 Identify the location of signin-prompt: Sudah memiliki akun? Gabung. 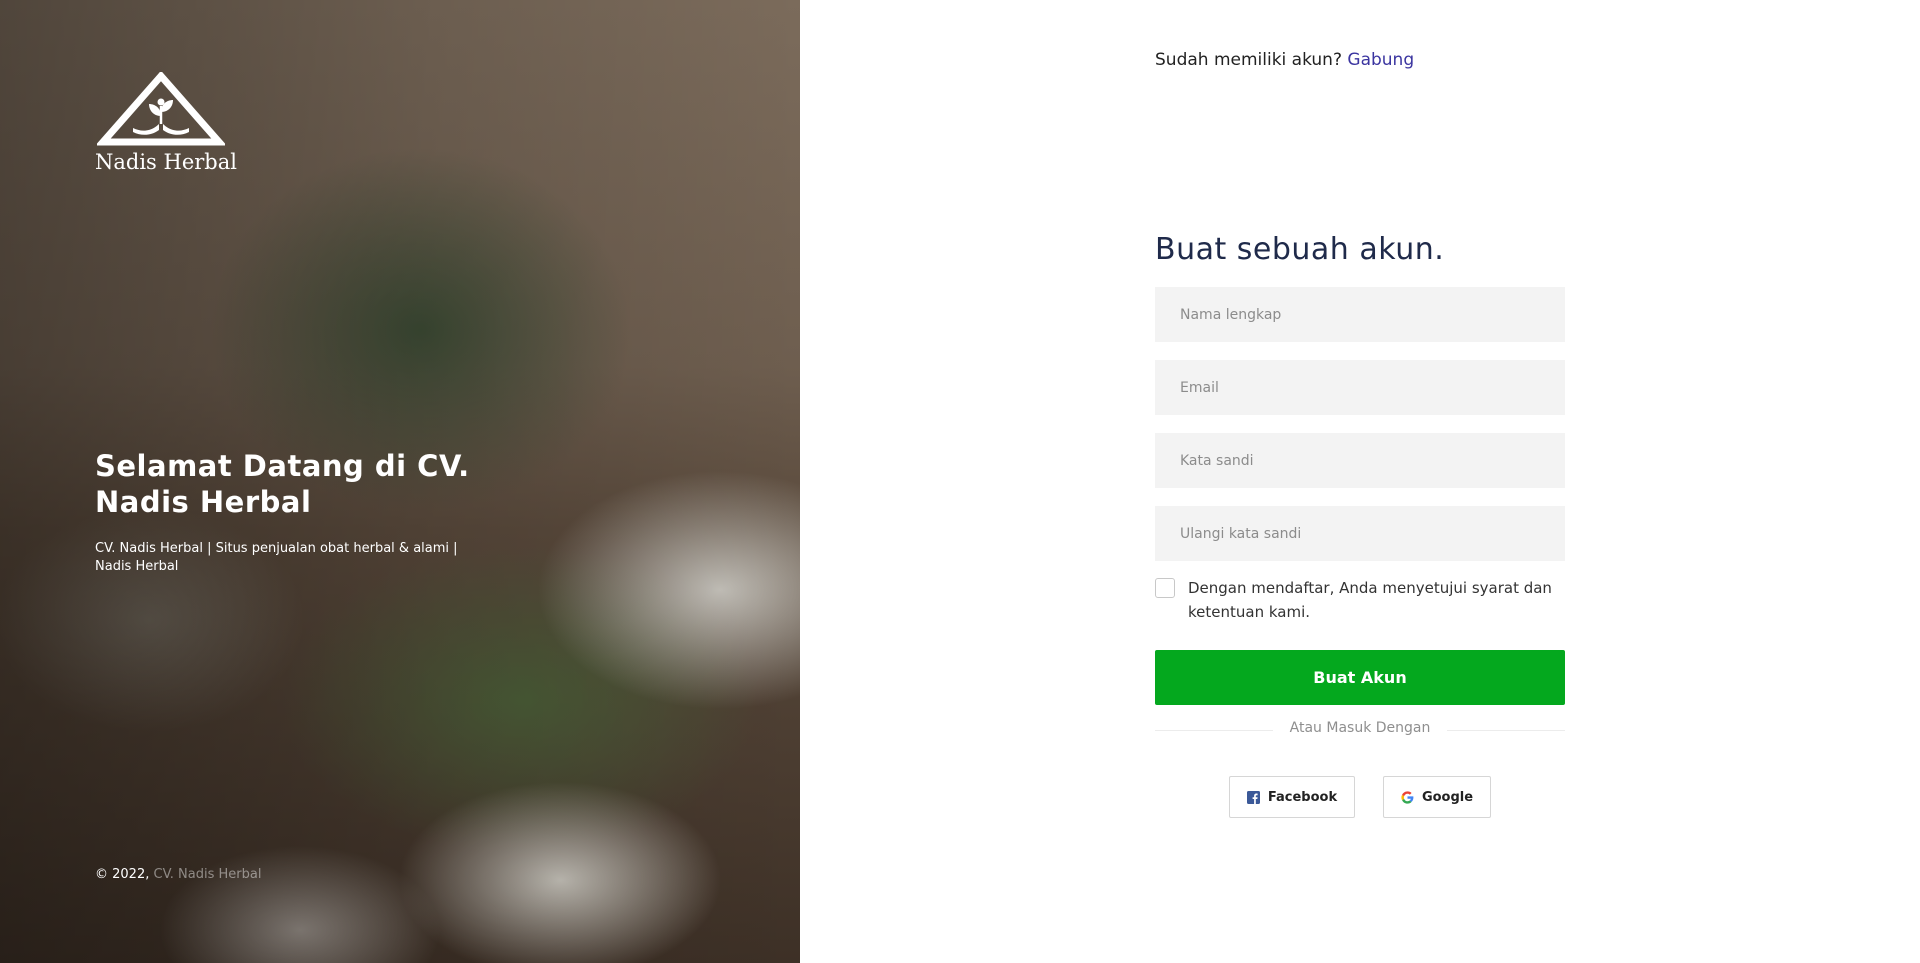
(1284, 60).